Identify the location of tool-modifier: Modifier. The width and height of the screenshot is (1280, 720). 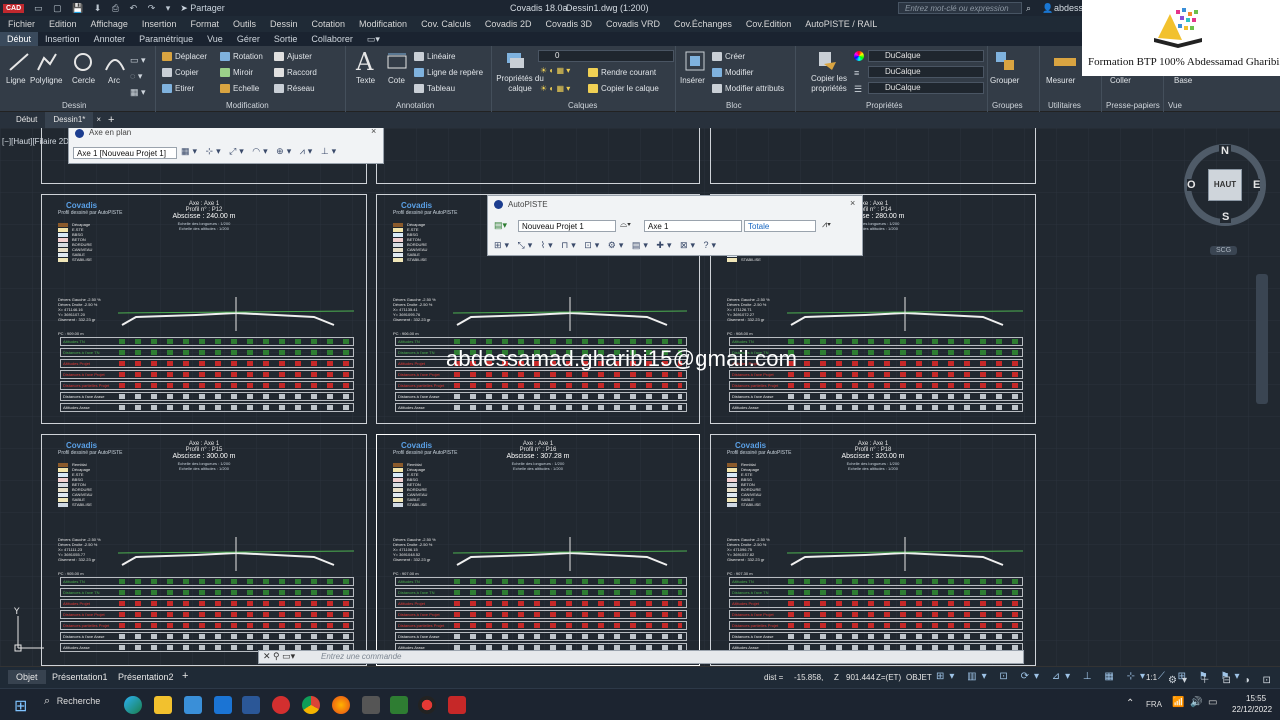
(732, 73).